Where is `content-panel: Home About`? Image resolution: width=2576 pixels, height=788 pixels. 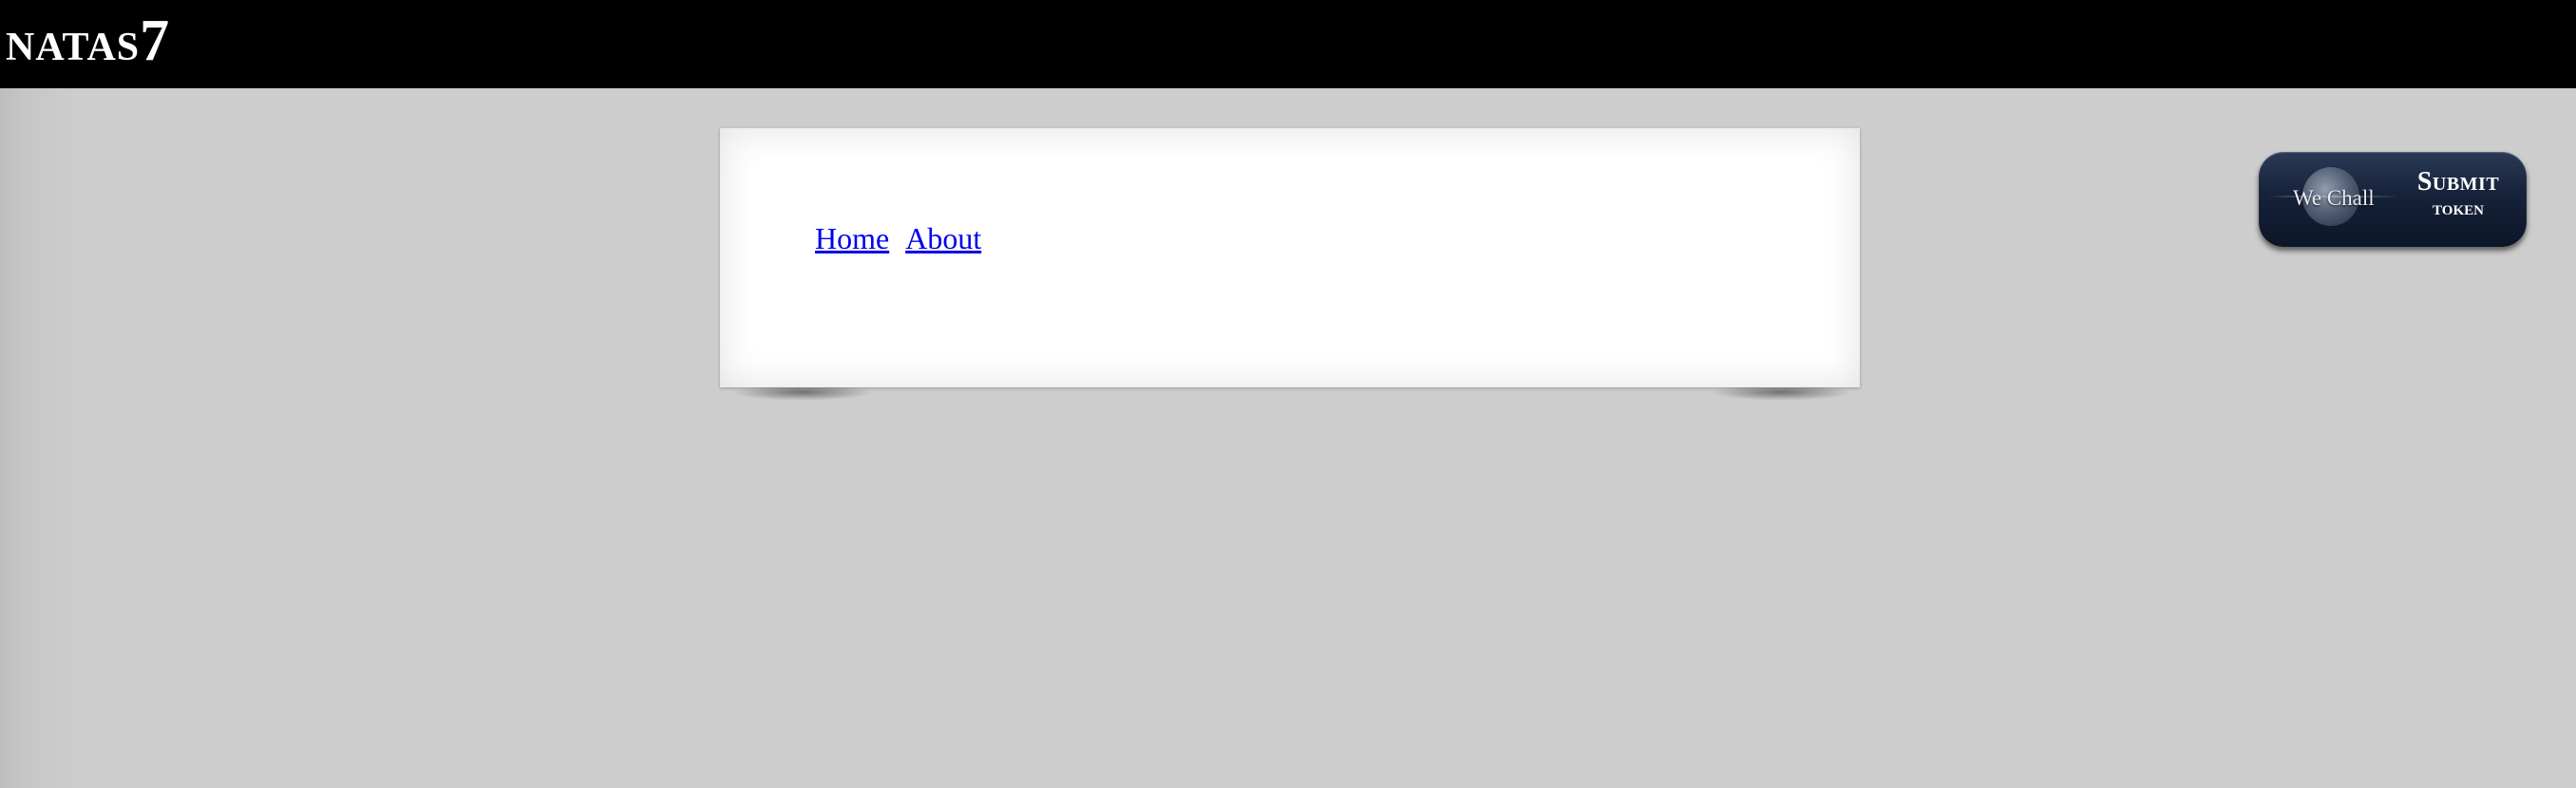 content-panel: Home About is located at coordinates (1290, 257).